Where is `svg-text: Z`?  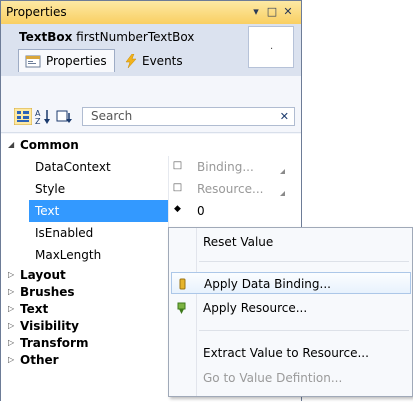
svg-text: Z is located at coordinates (38, 121).